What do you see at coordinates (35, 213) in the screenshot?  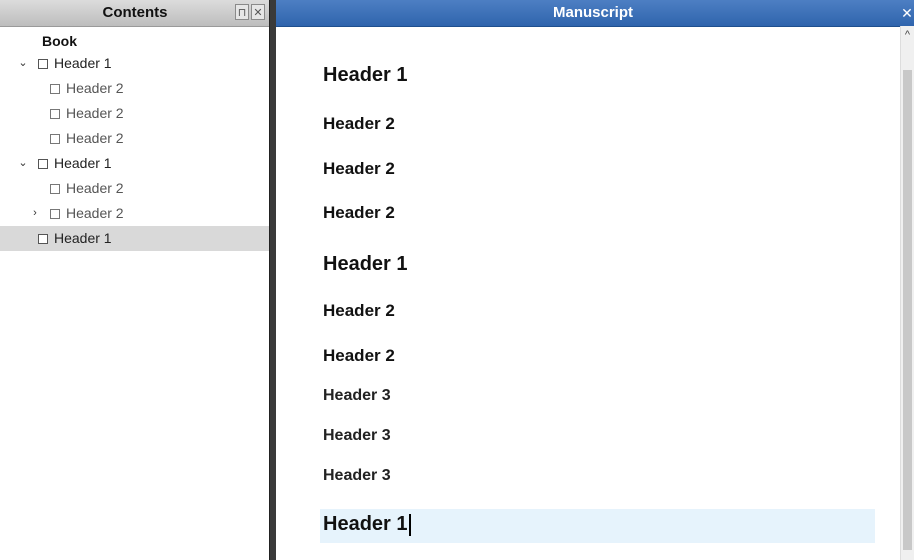 I see `chevron-right-icon: ›` at bounding box center [35, 213].